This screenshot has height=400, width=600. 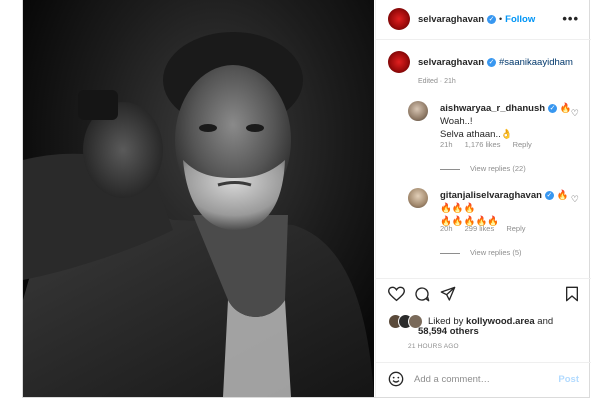 What do you see at coordinates (570, 18) in the screenshot?
I see `more-options-icon: •••` at bounding box center [570, 18].